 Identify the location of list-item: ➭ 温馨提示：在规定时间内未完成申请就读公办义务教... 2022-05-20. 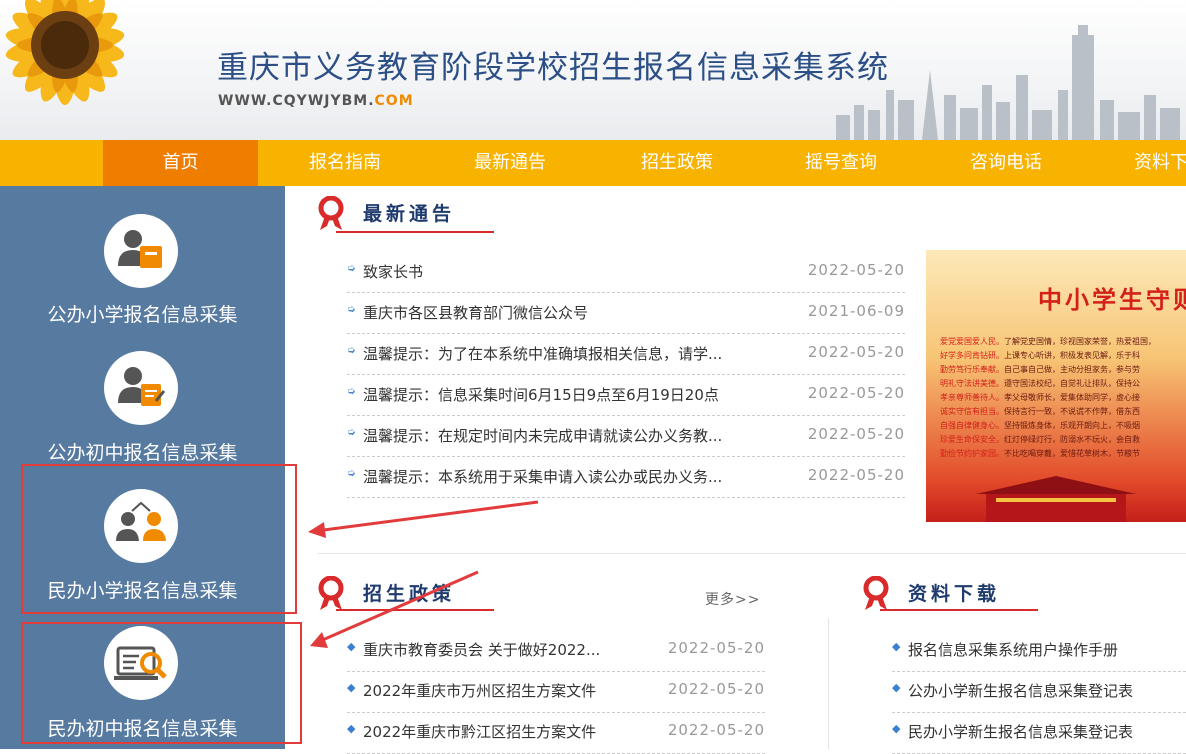
(626, 436).